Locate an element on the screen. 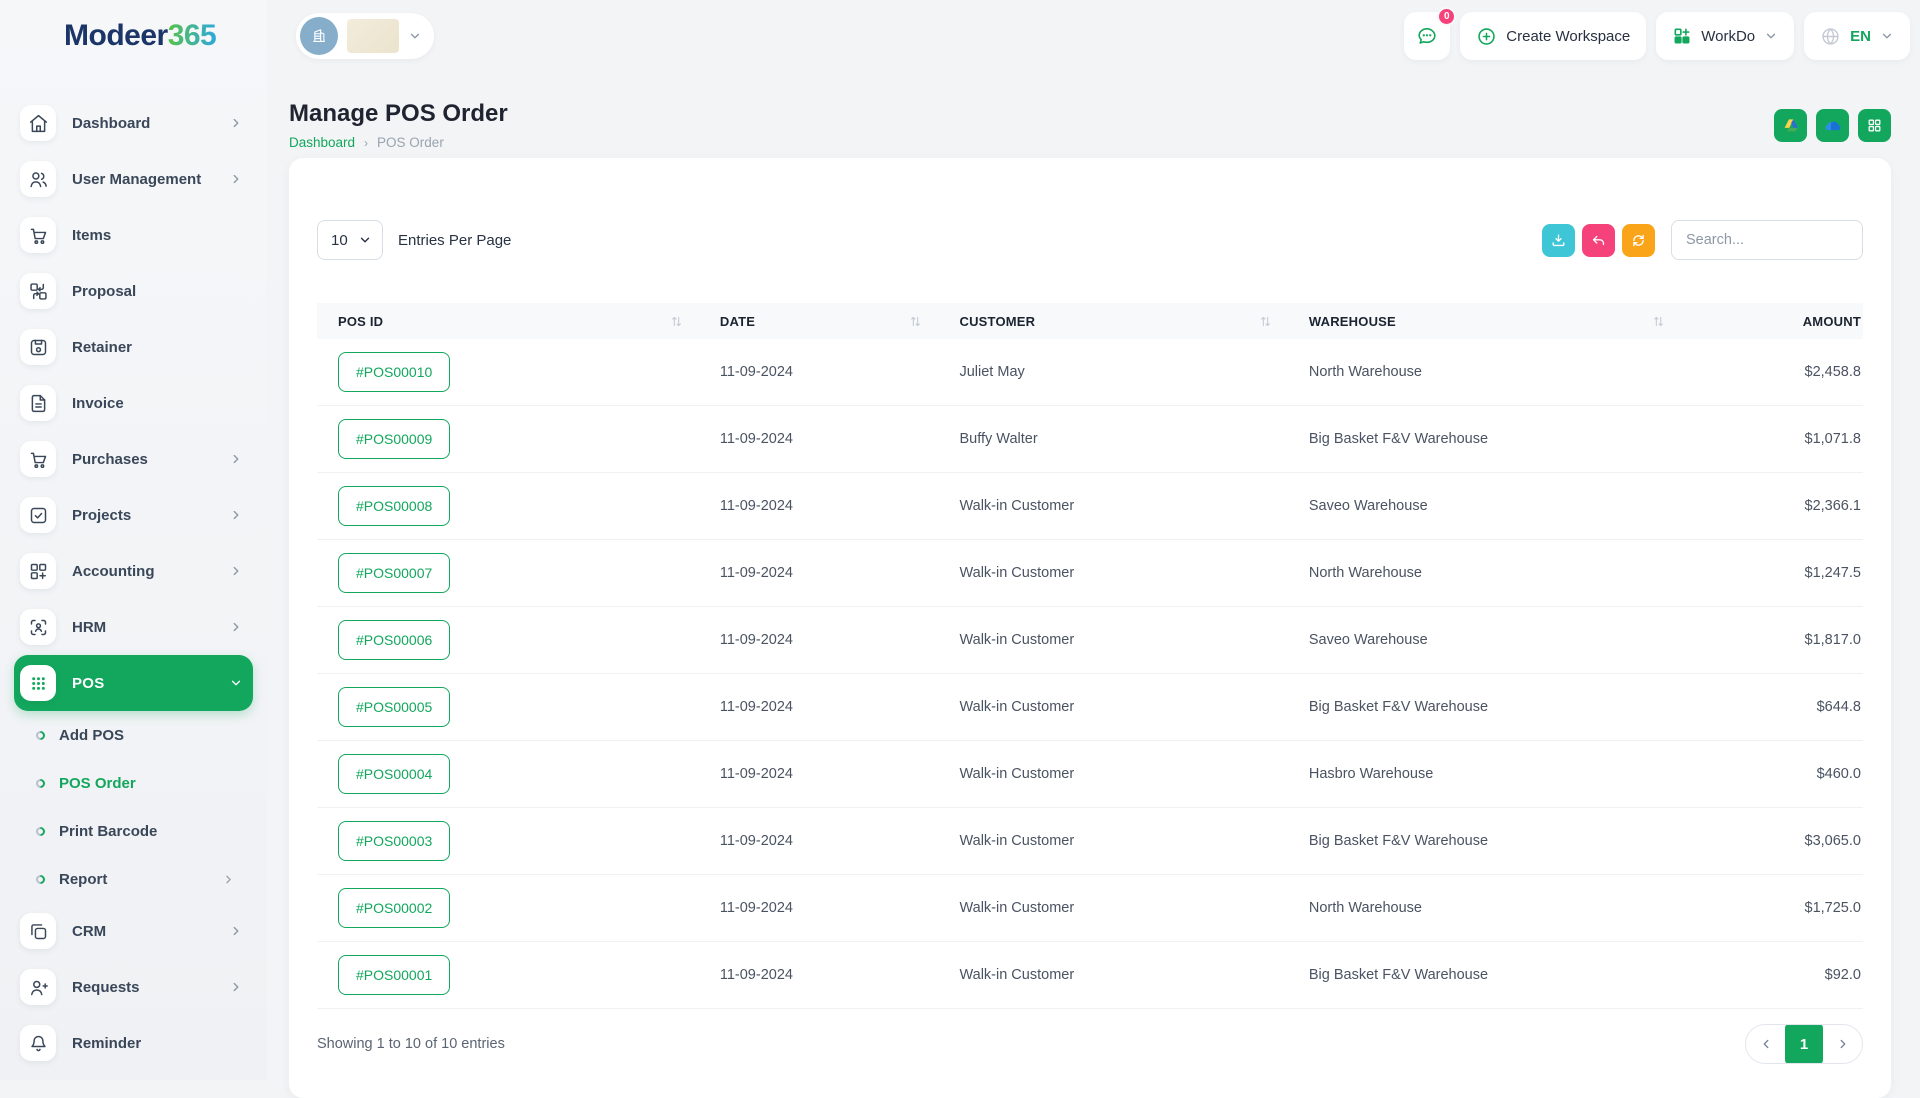 The width and height of the screenshot is (1920, 1098). page-number-button: 1 is located at coordinates (1804, 1044).